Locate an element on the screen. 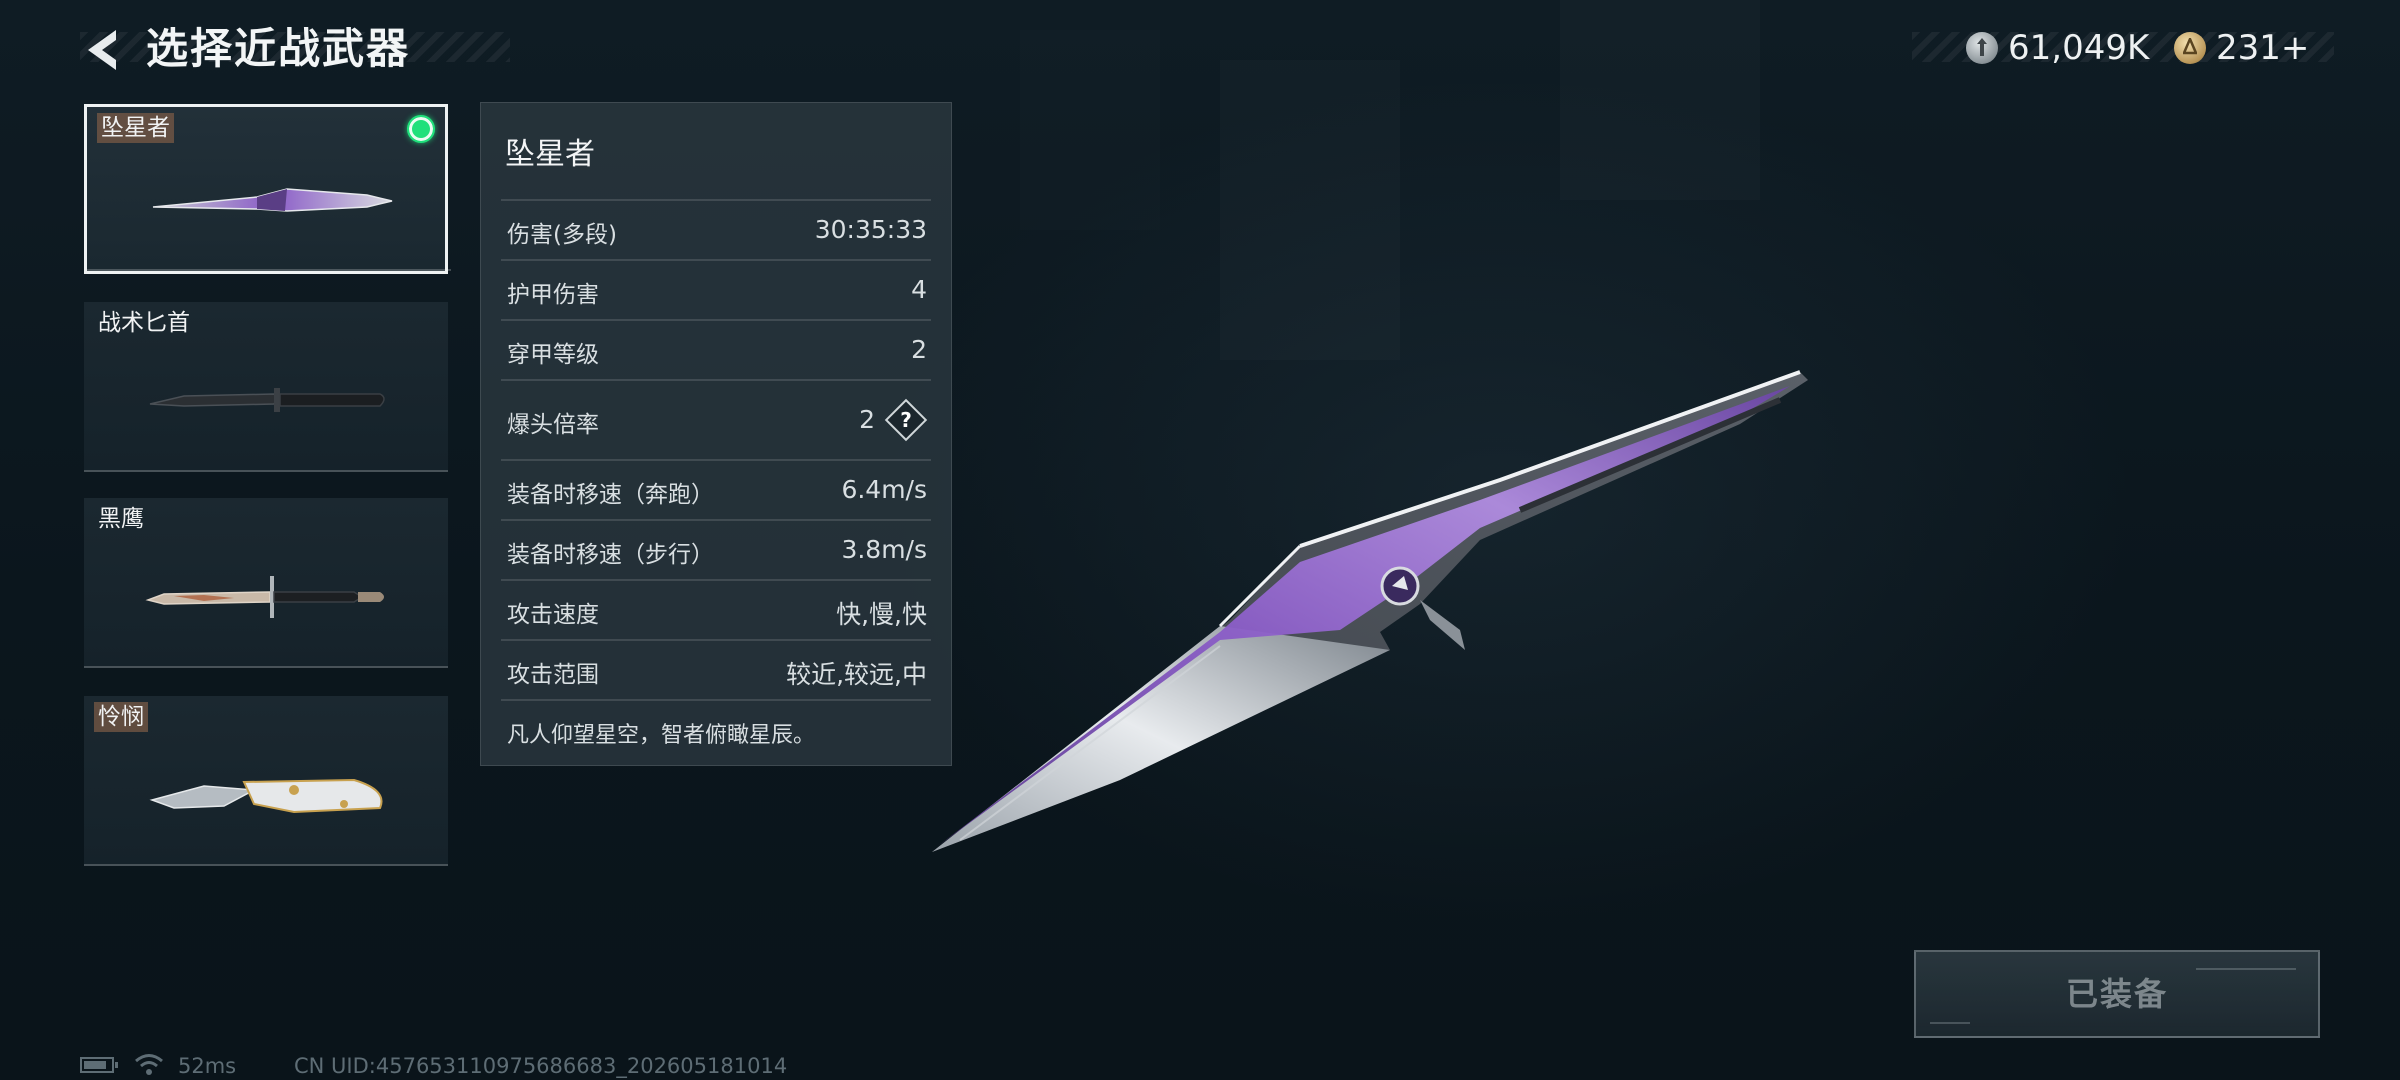 This screenshot has height=1080, width=2400. stat-row-penetration: 穿甲等级 2 is located at coordinates (716, 349).